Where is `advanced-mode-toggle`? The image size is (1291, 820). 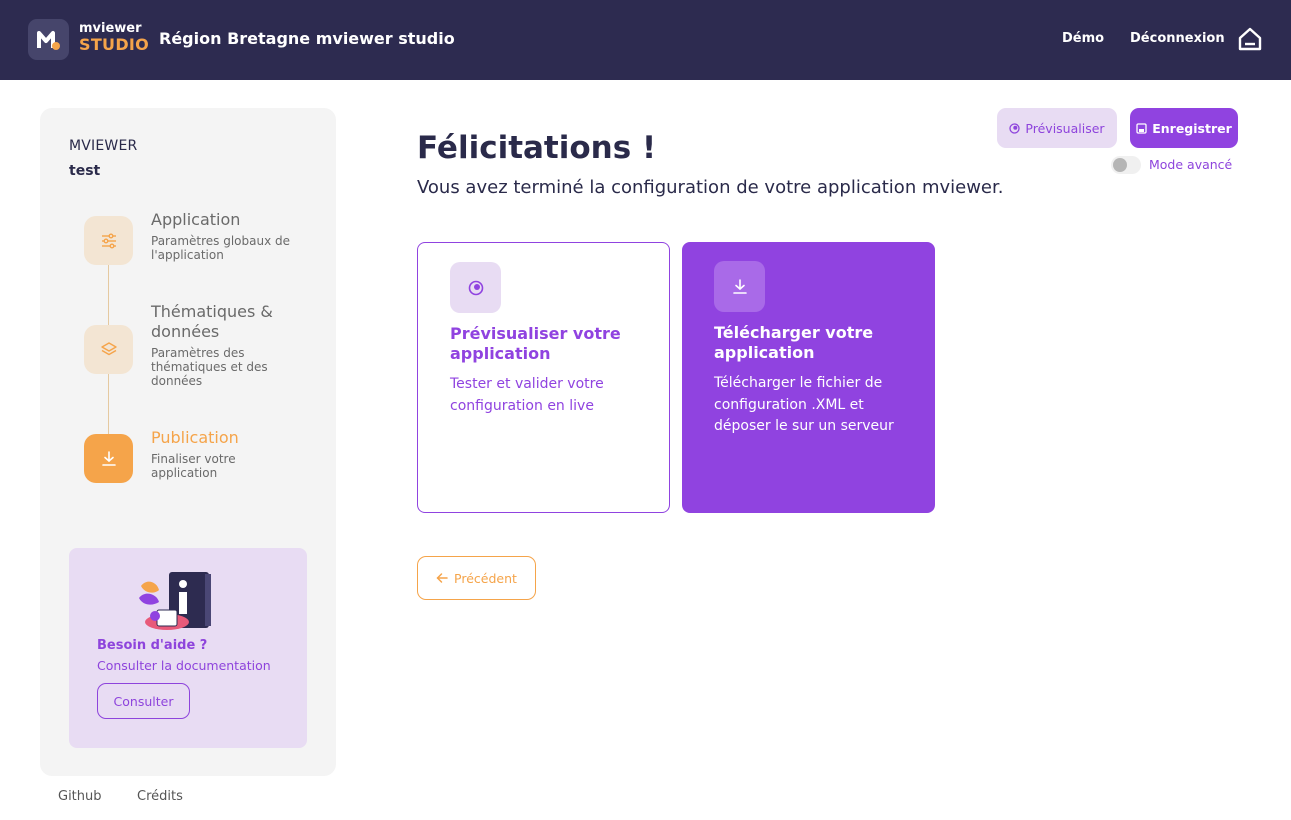
advanced-mode-toggle is located at coordinates (1126, 165).